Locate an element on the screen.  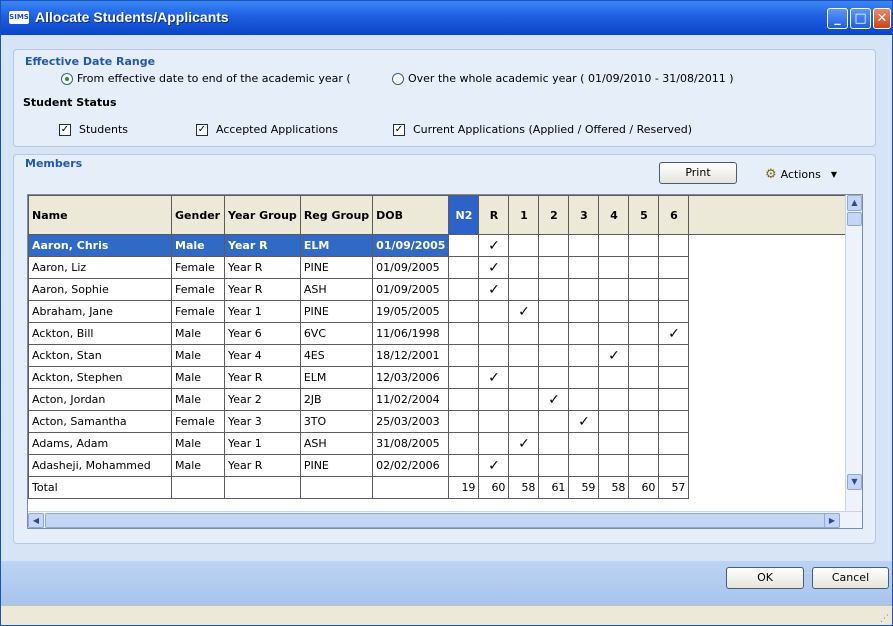
column-header-year-2: 2 is located at coordinates (554, 215).